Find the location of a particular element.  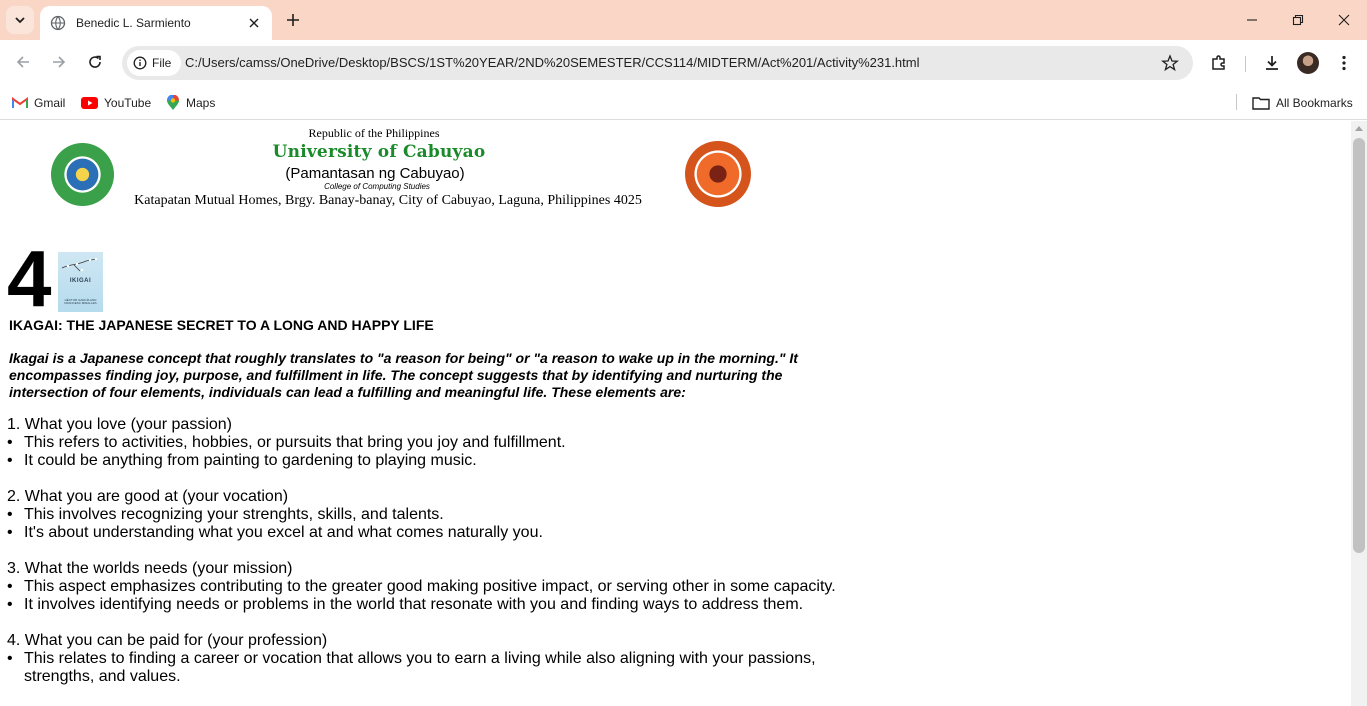

close-icon is located at coordinates (1344, 20).